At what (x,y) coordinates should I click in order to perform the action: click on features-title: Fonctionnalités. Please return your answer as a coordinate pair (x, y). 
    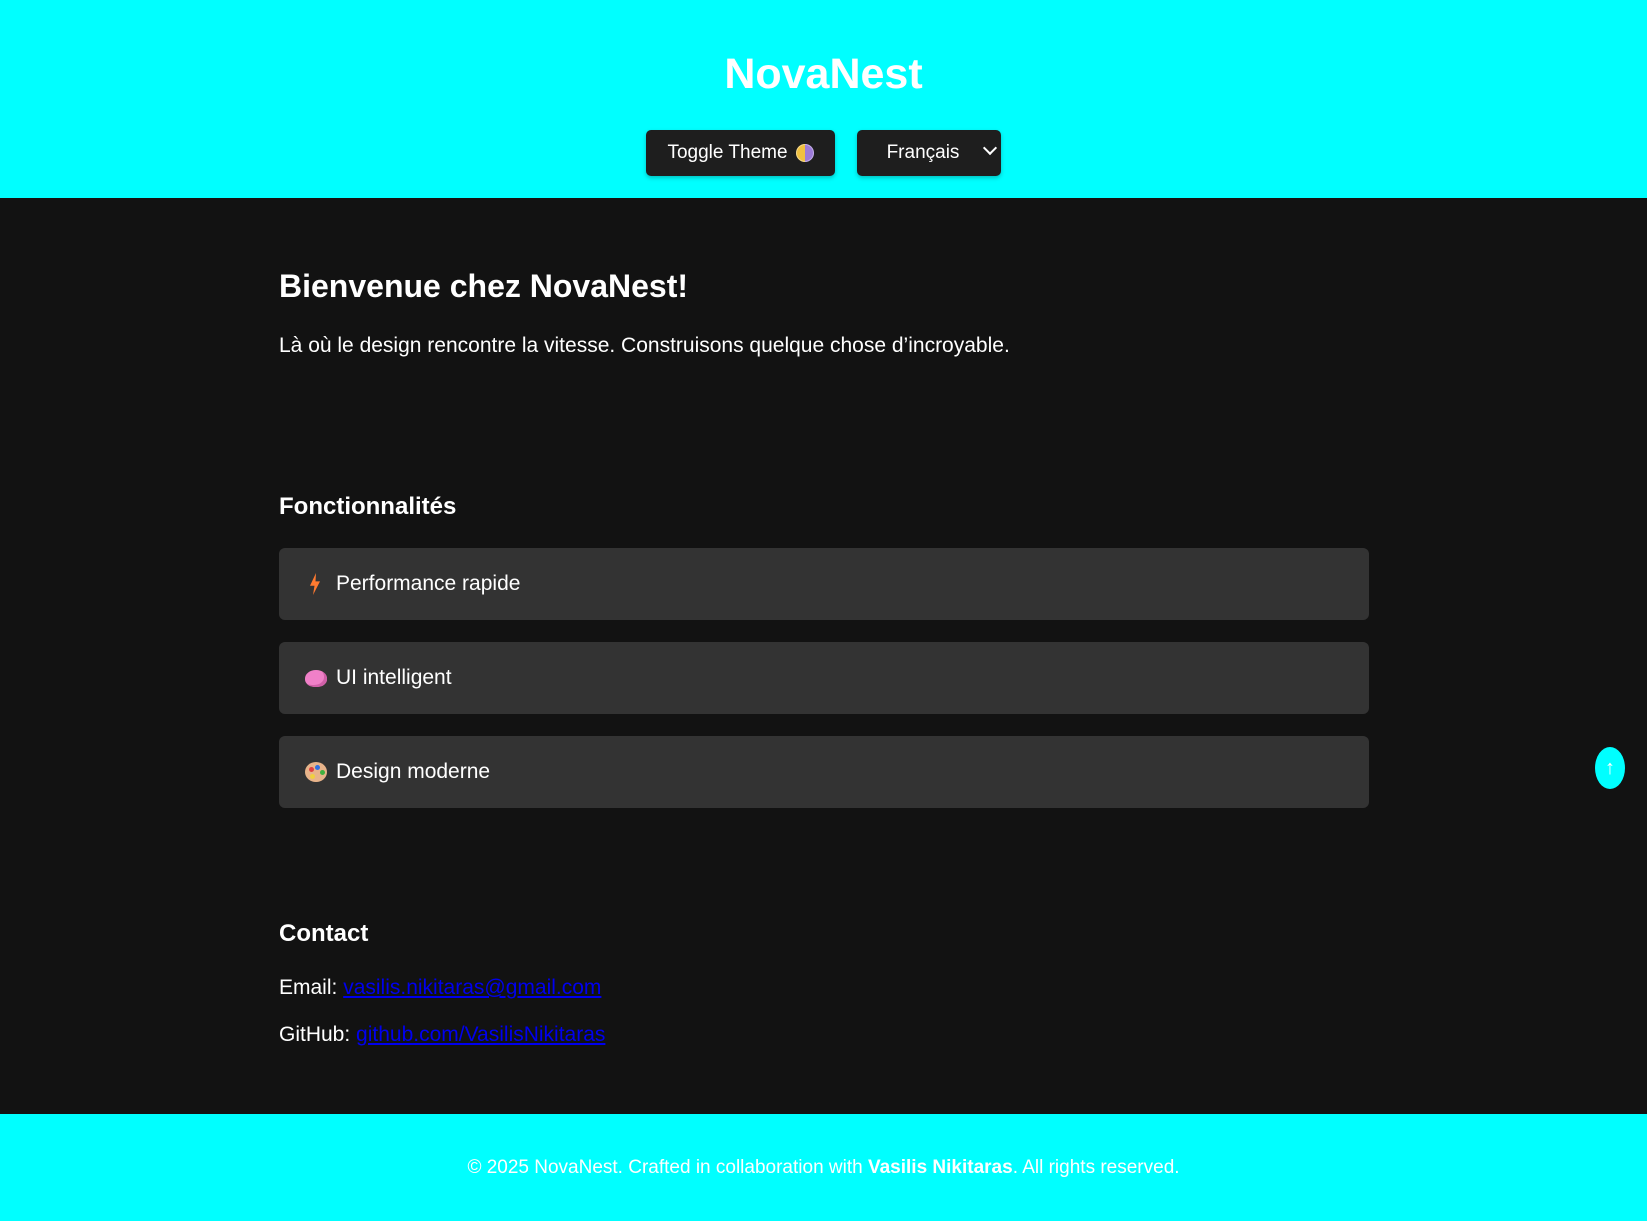
    Looking at the image, I should click on (368, 506).